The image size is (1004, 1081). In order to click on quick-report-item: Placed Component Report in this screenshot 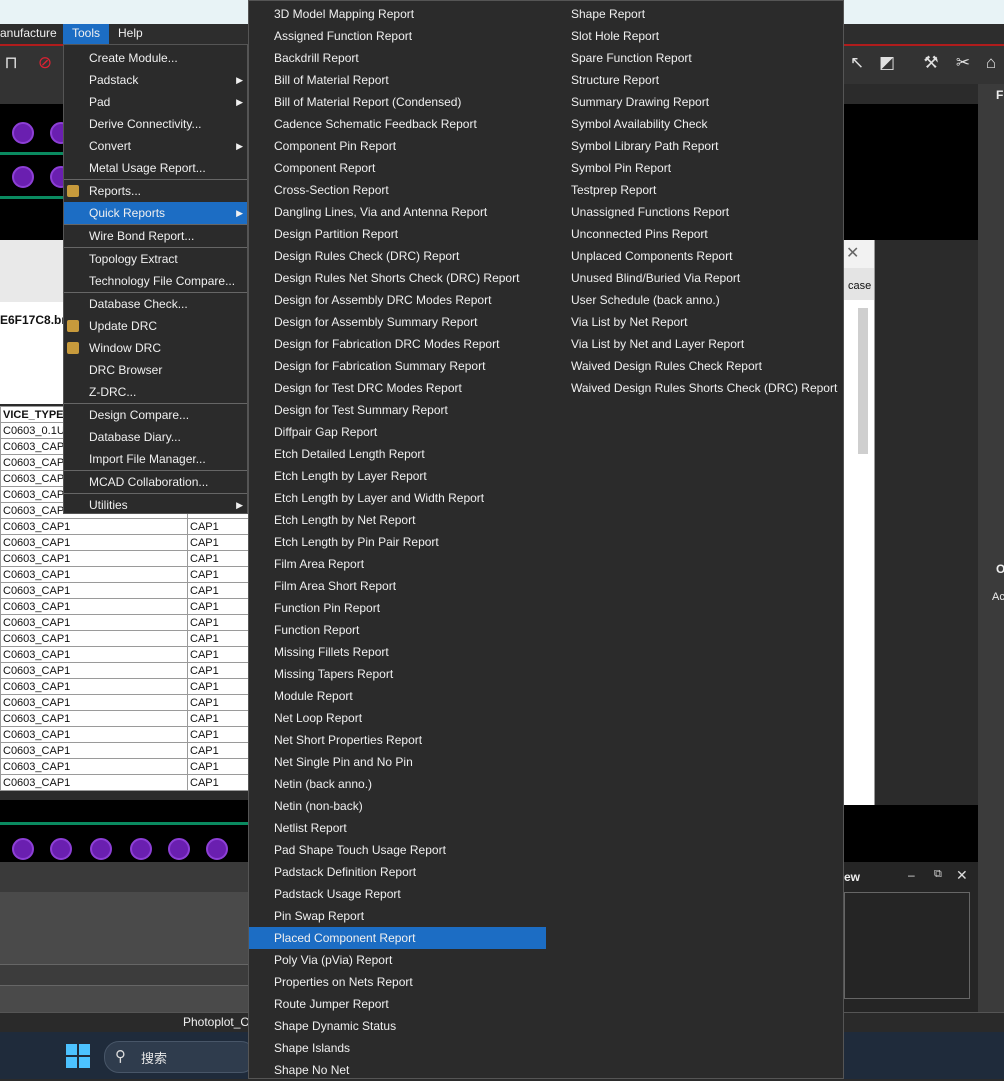, I will do `click(397, 938)`.